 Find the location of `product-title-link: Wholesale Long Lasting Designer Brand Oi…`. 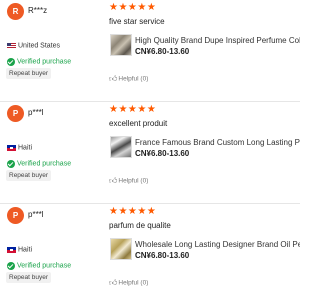

product-title-link: Wholesale Long Lasting Designer Brand Oi… is located at coordinates (217, 244).